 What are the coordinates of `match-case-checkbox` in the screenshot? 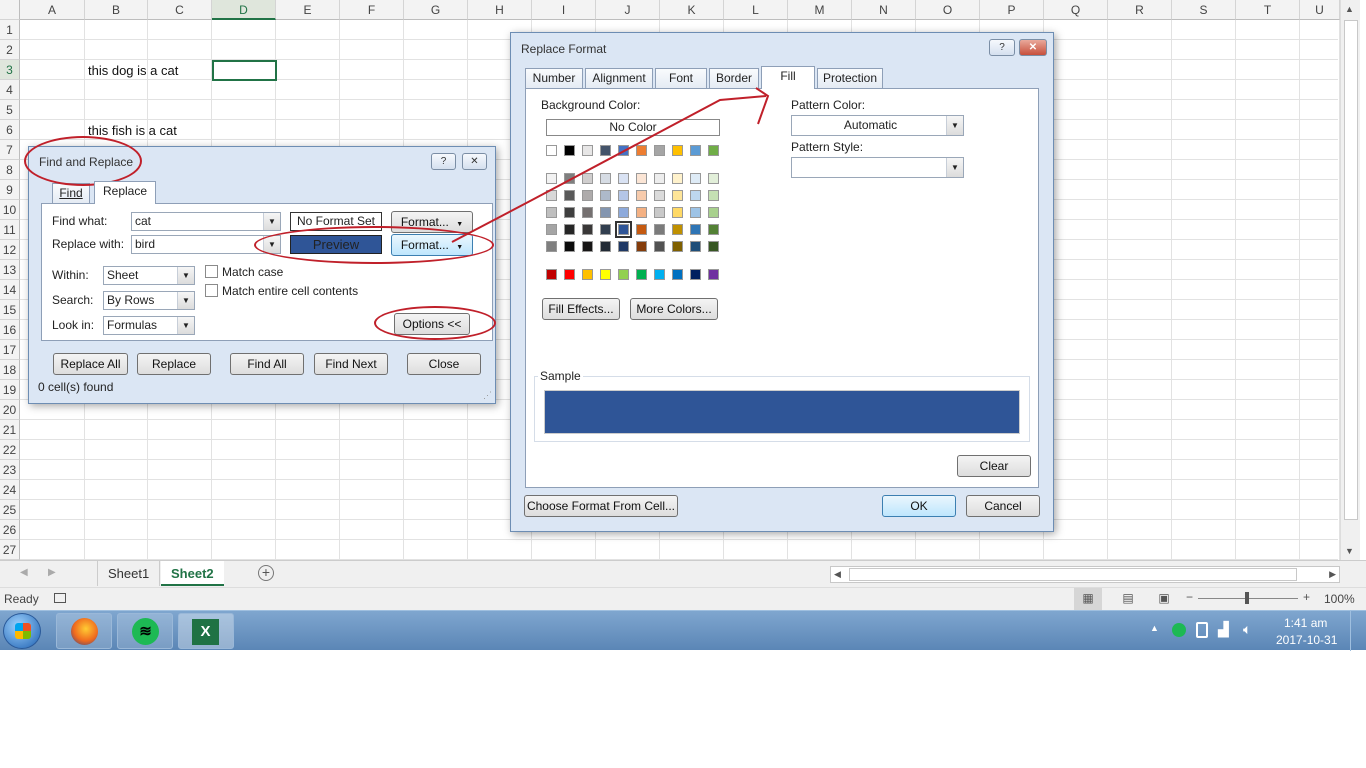 It's located at (211, 271).